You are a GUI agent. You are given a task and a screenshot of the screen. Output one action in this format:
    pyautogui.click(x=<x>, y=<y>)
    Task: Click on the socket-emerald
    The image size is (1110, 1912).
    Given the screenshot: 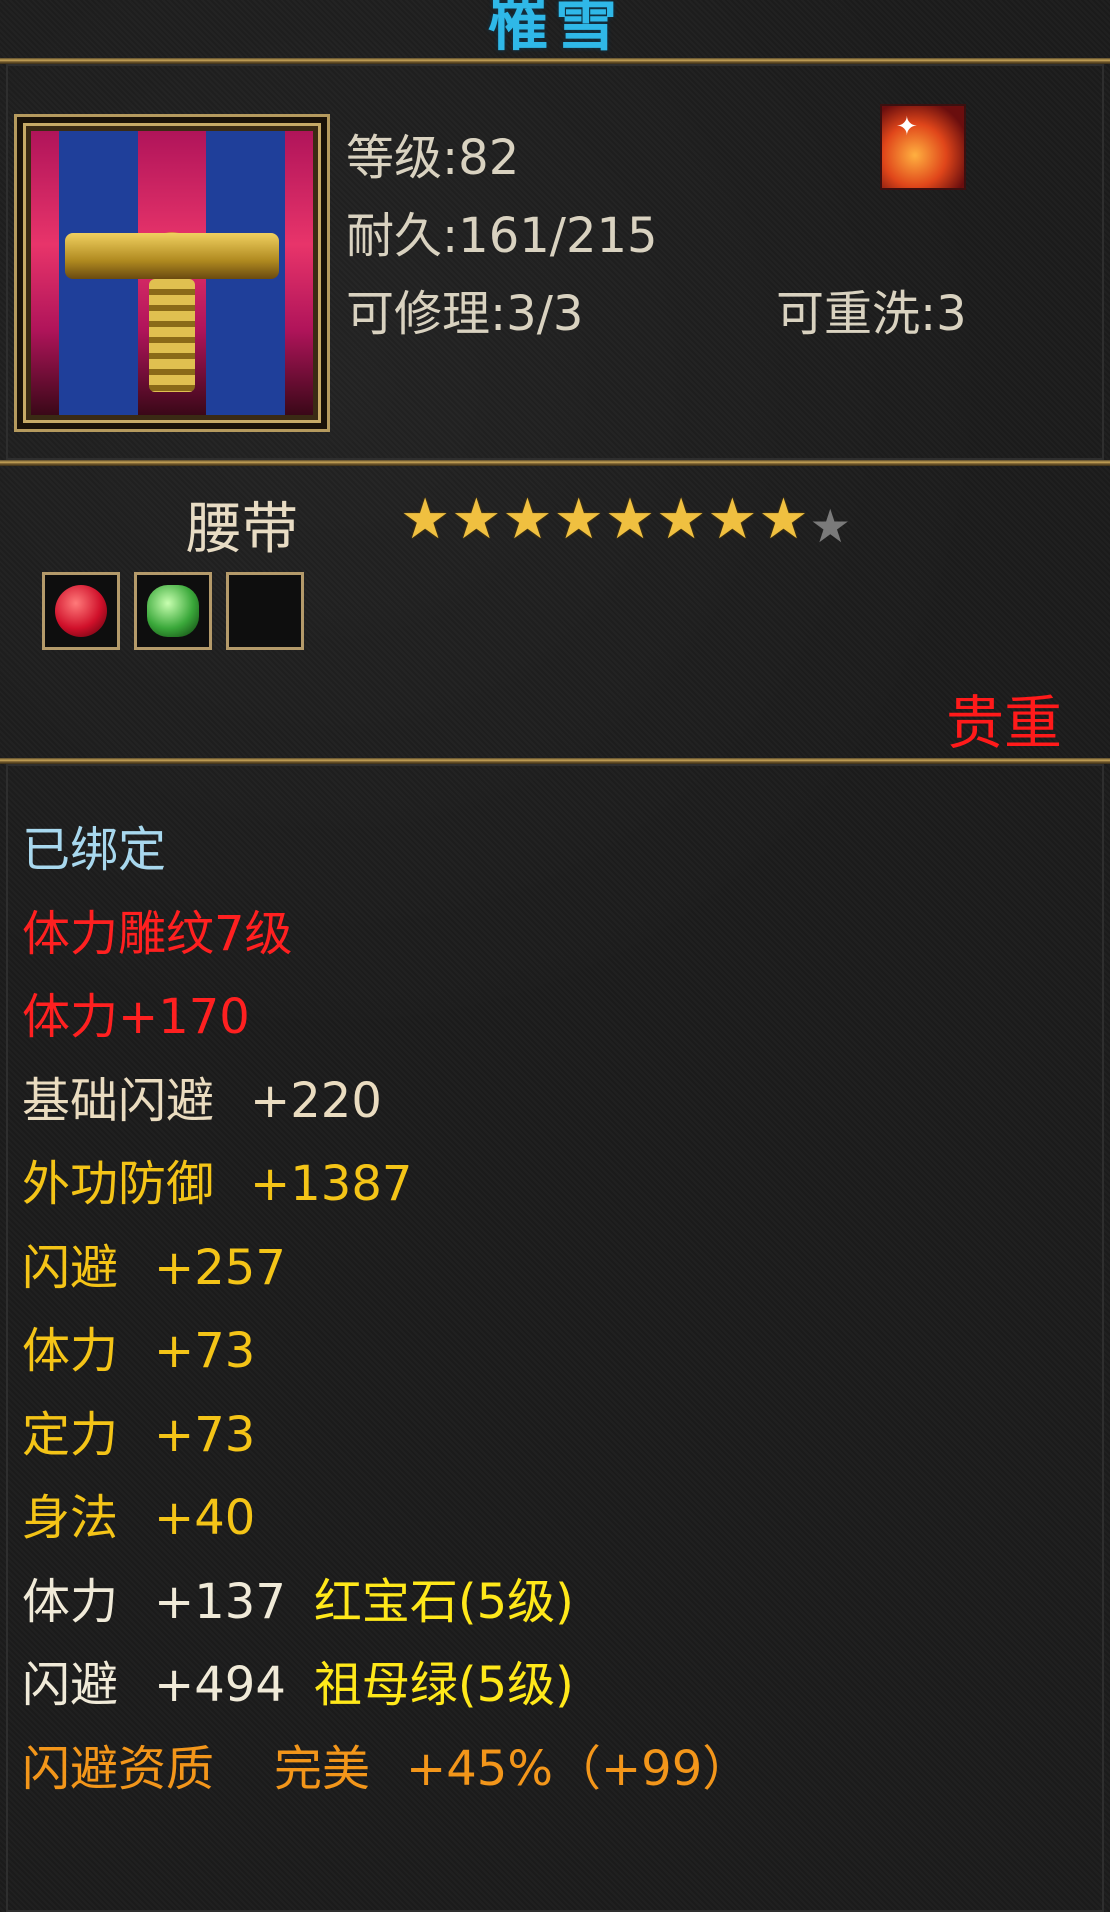 What is the action you would take?
    pyautogui.click(x=173, y=611)
    